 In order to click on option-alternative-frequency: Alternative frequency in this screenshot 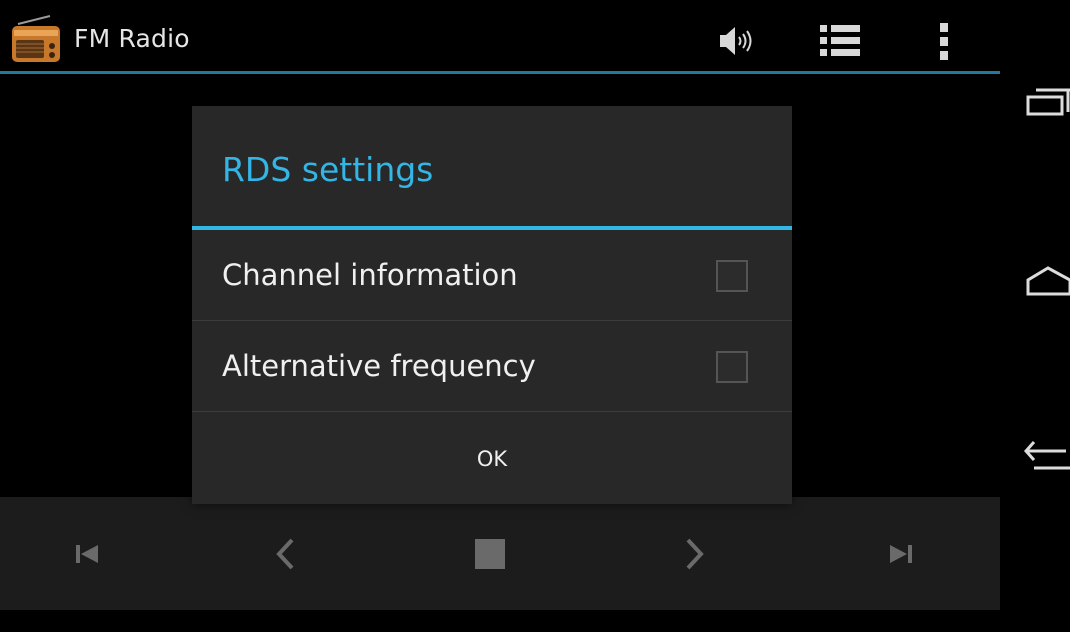, I will do `click(492, 366)`.